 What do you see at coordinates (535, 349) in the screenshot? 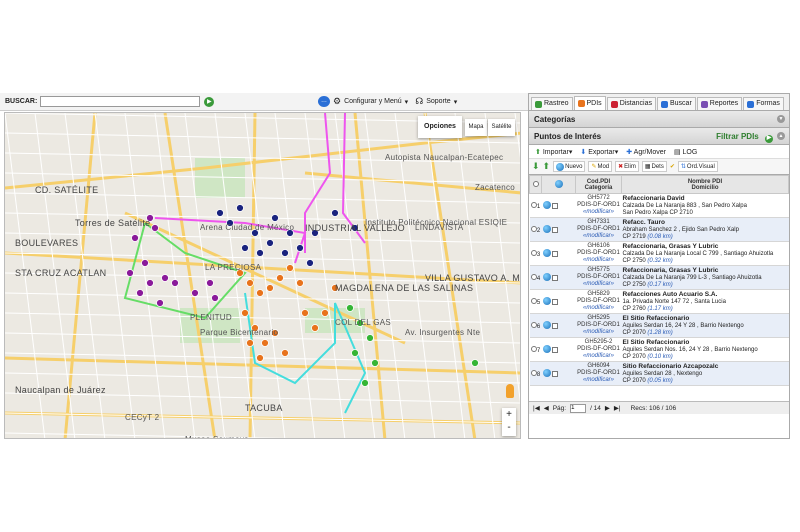
I see `row-number: 7` at bounding box center [535, 349].